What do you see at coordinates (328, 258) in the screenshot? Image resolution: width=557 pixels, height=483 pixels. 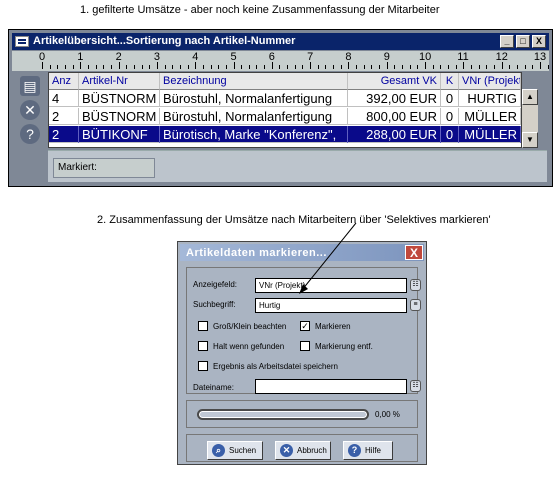 I see `annotation-arrow` at bounding box center [328, 258].